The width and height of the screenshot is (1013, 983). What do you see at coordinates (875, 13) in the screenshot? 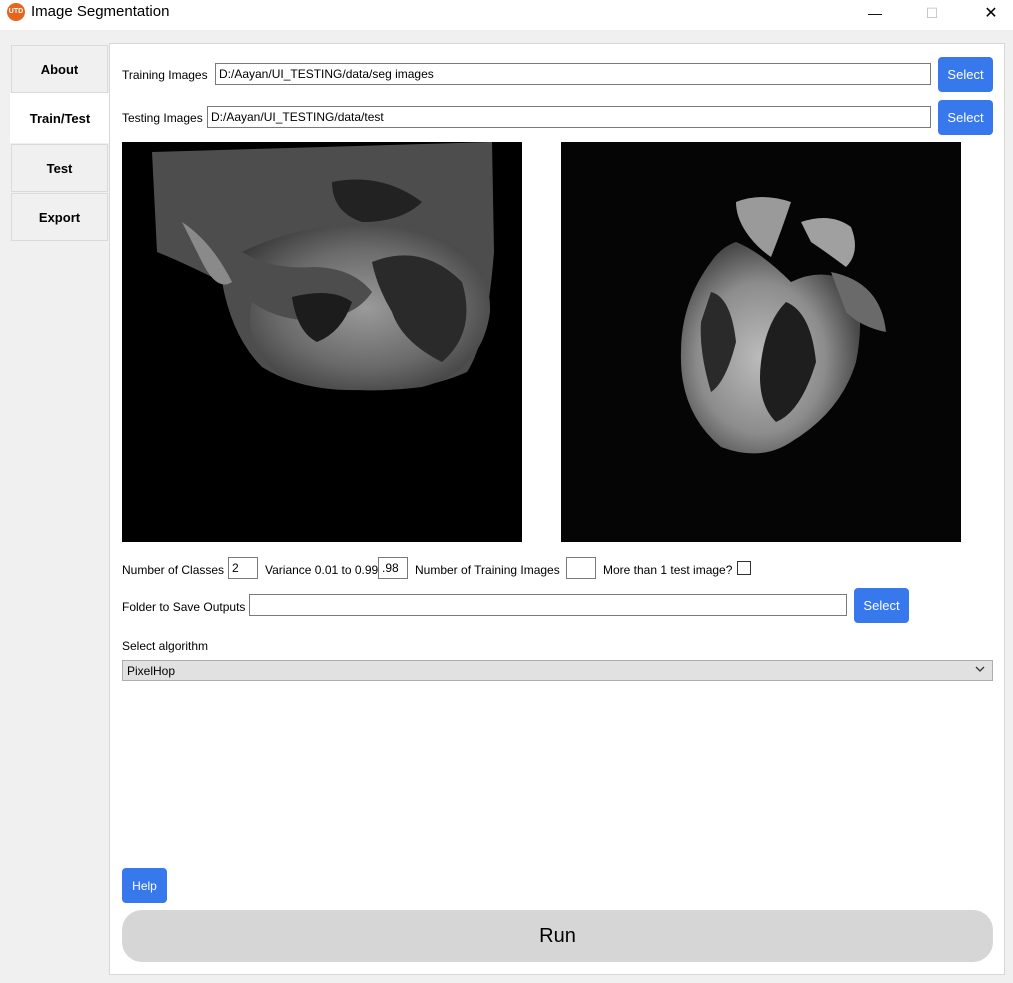
I see `minimize-button: —` at bounding box center [875, 13].